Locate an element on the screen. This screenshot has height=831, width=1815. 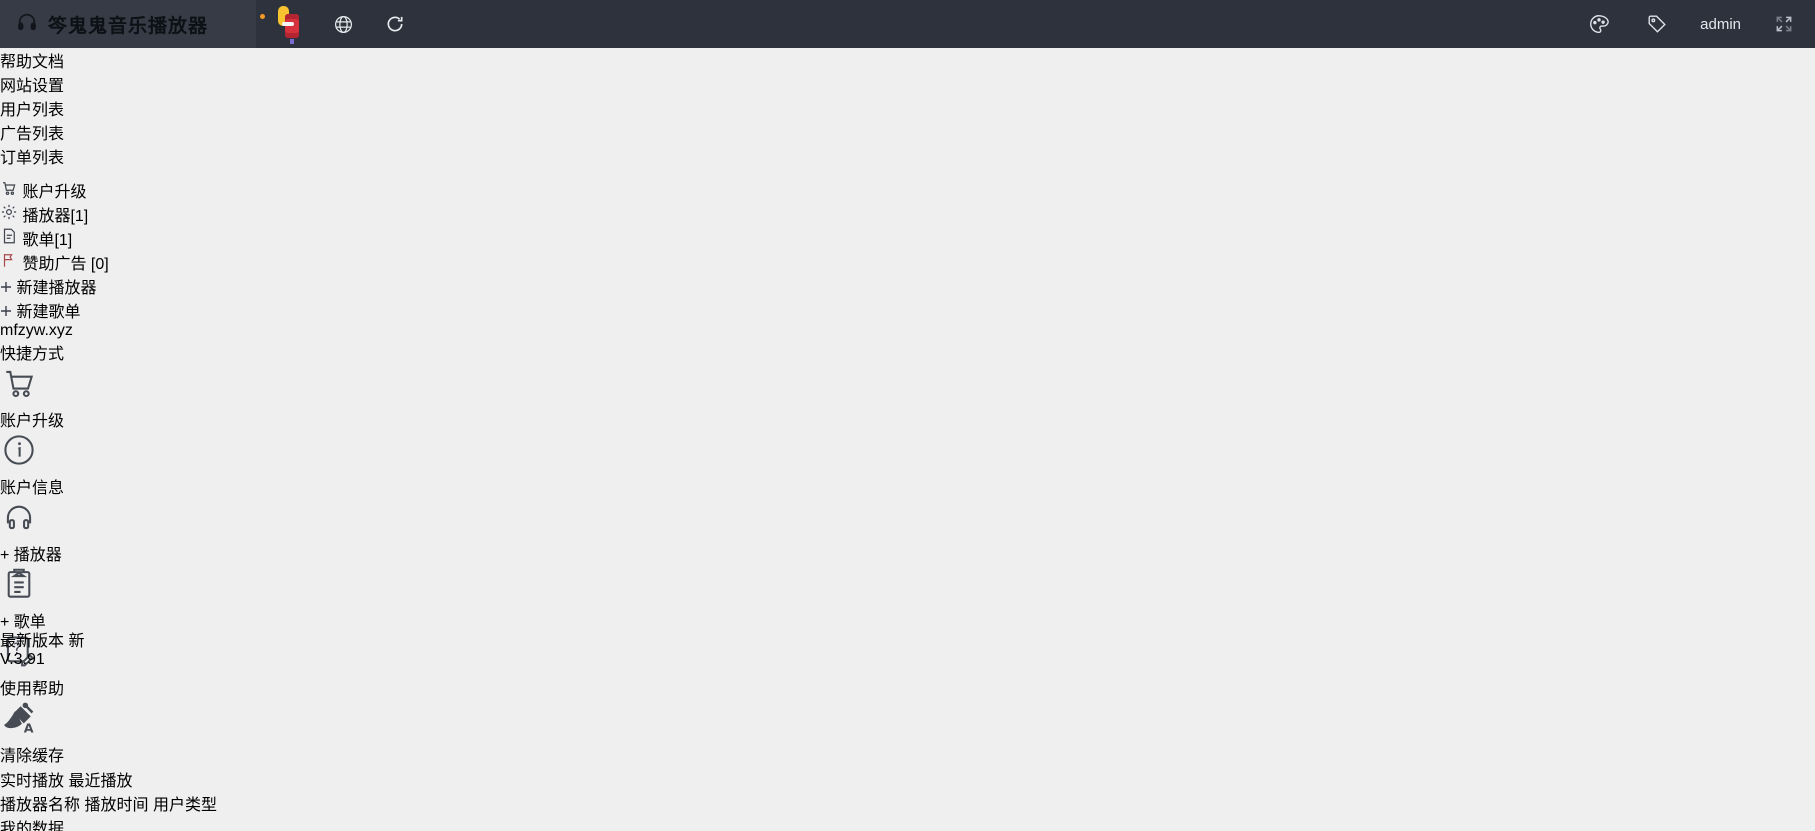
shortcut-account-upgrade: 账户升级 is located at coordinates (907, 397).